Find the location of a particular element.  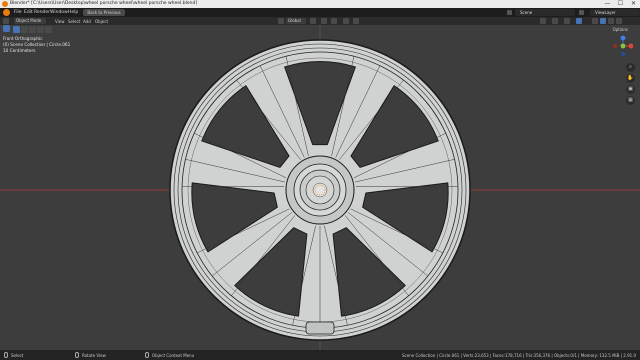

maximize-button: ☐ is located at coordinates (620, 4).